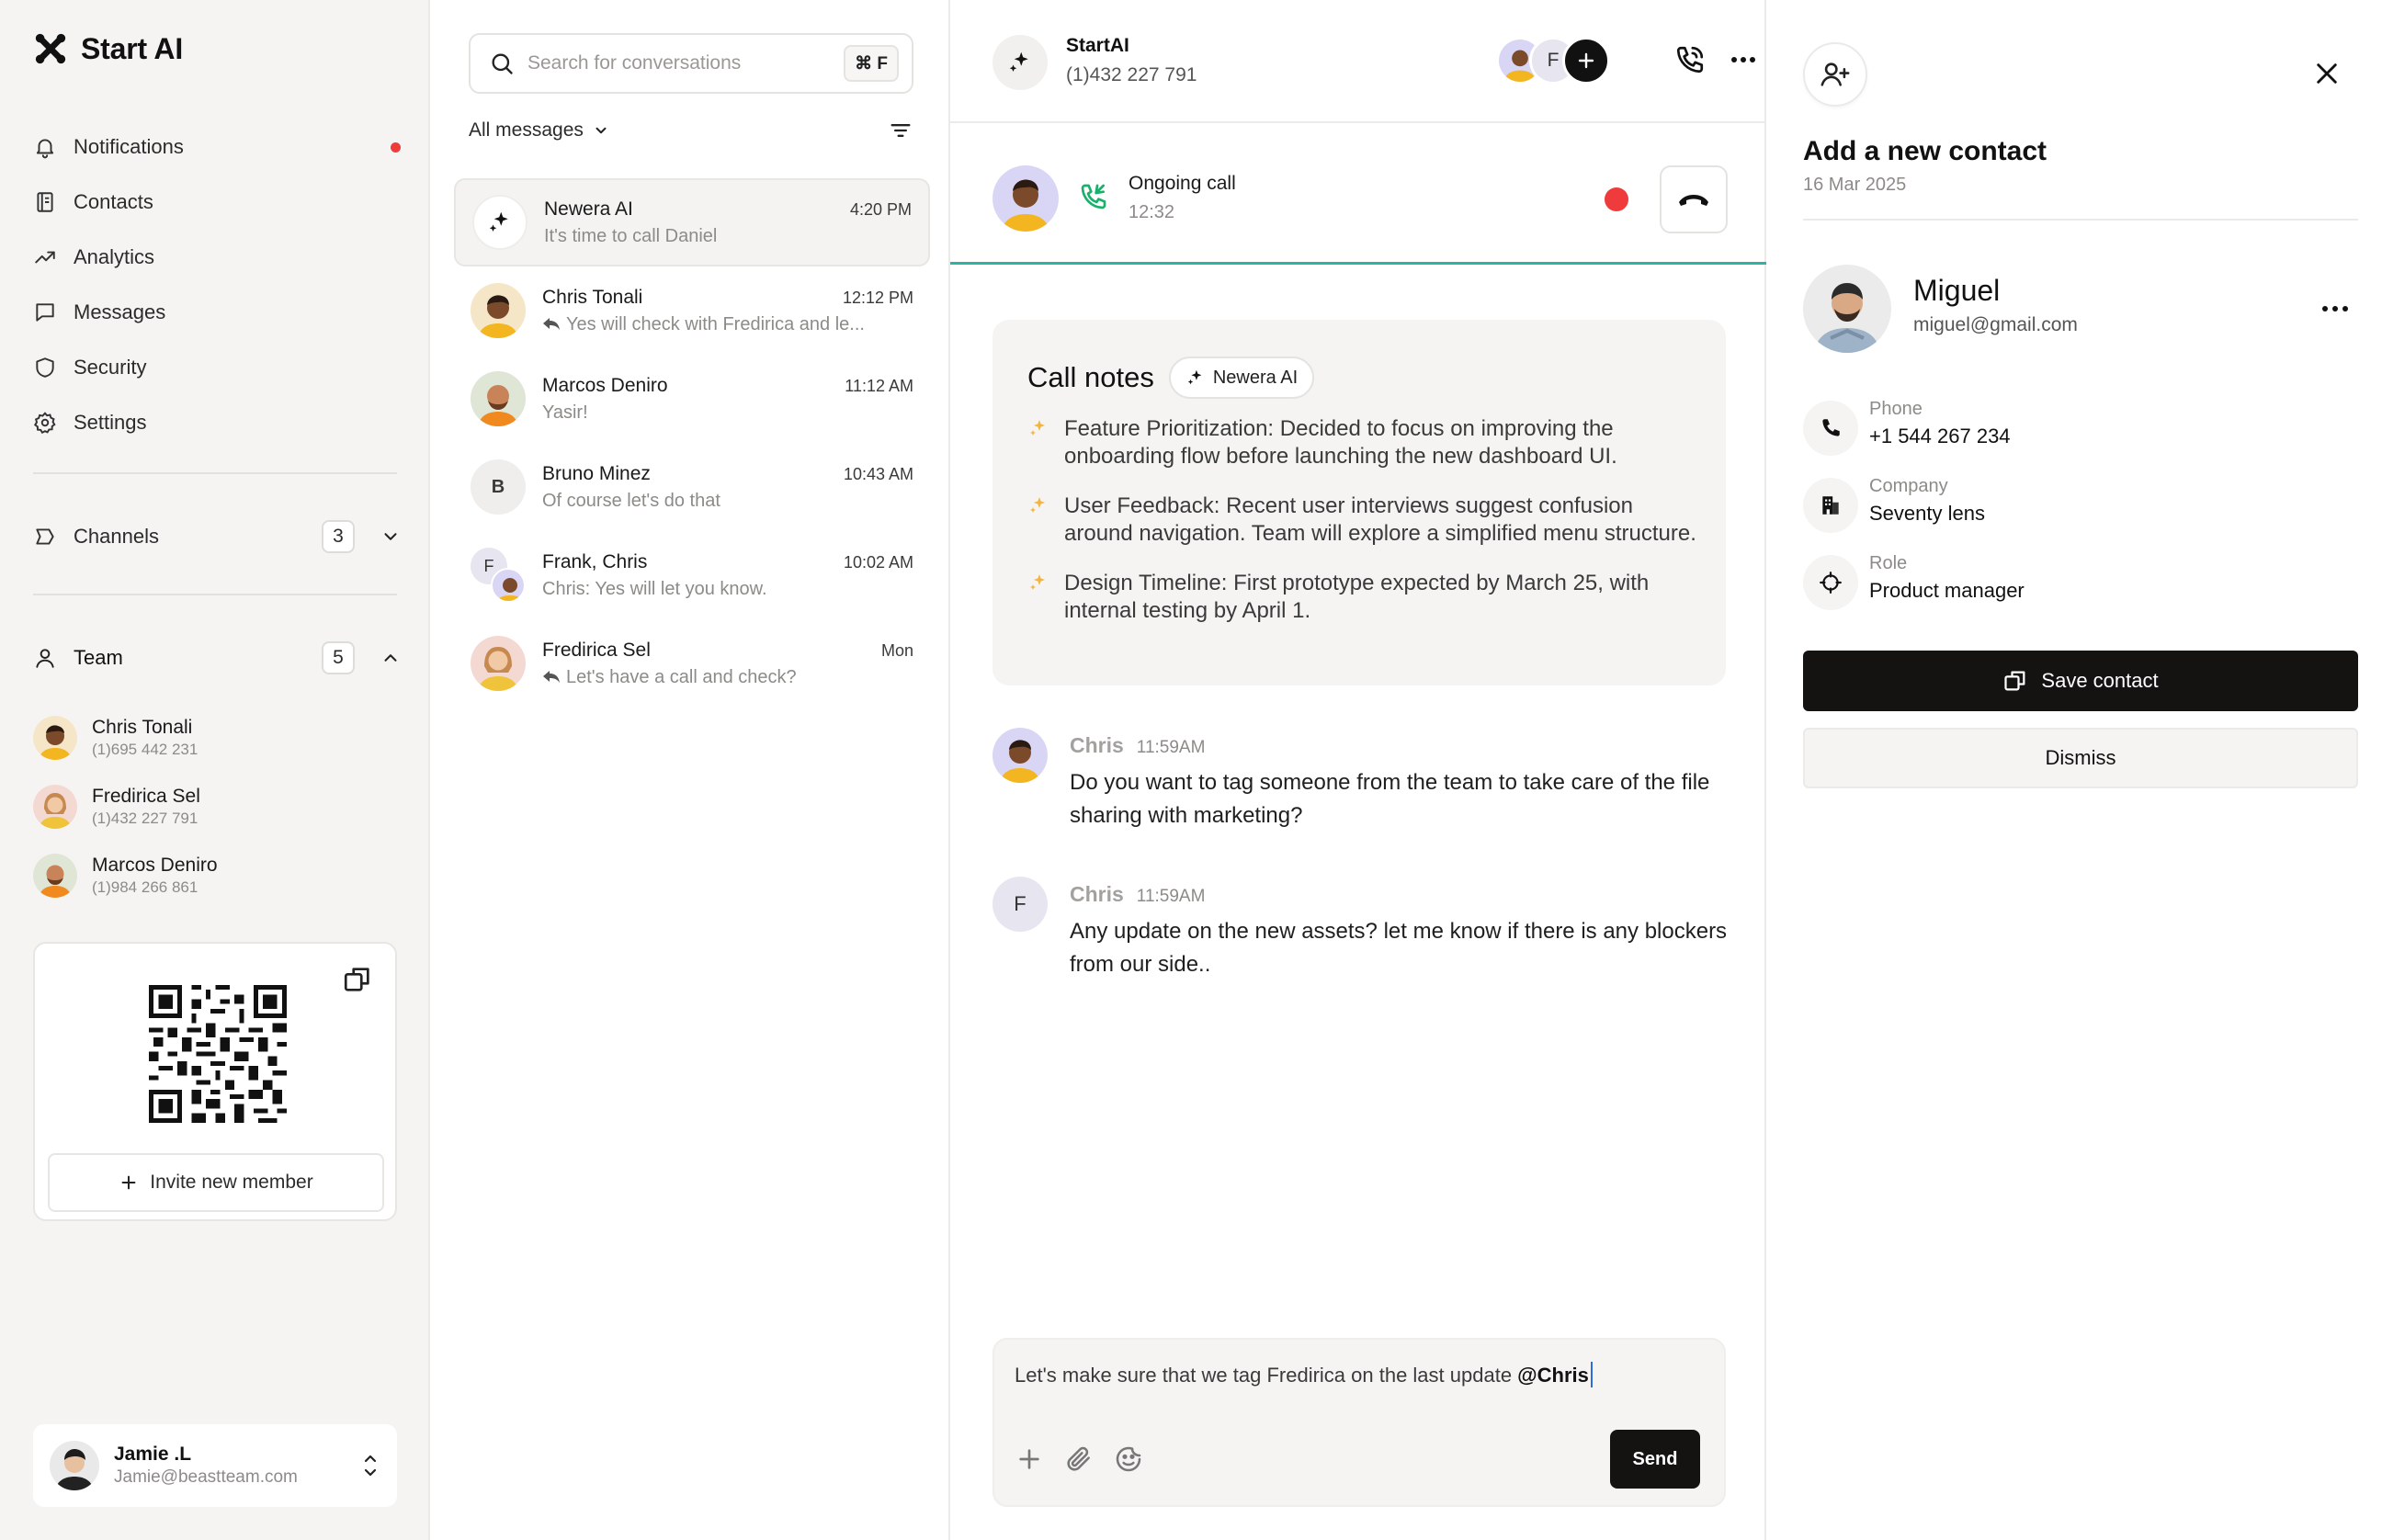 Image resolution: width=2382 pixels, height=1540 pixels. What do you see at coordinates (1256, 377) in the screenshot?
I see `ai-chip-label: Newera AI` at bounding box center [1256, 377].